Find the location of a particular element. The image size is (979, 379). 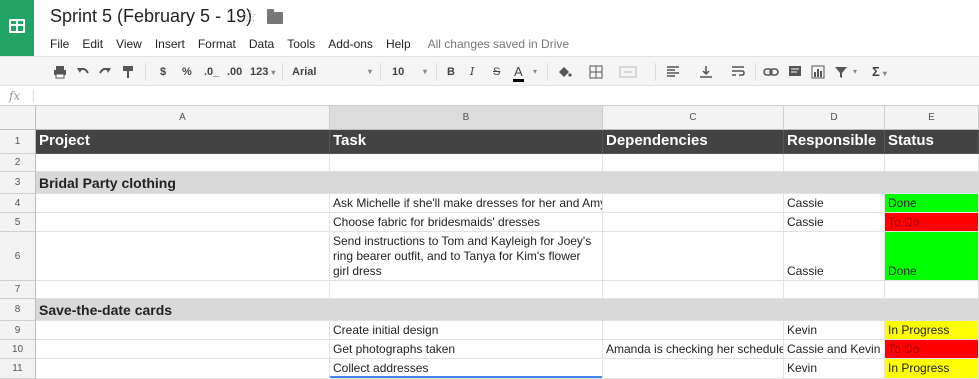

font-family-select: Arial ▾ is located at coordinates (332, 72).